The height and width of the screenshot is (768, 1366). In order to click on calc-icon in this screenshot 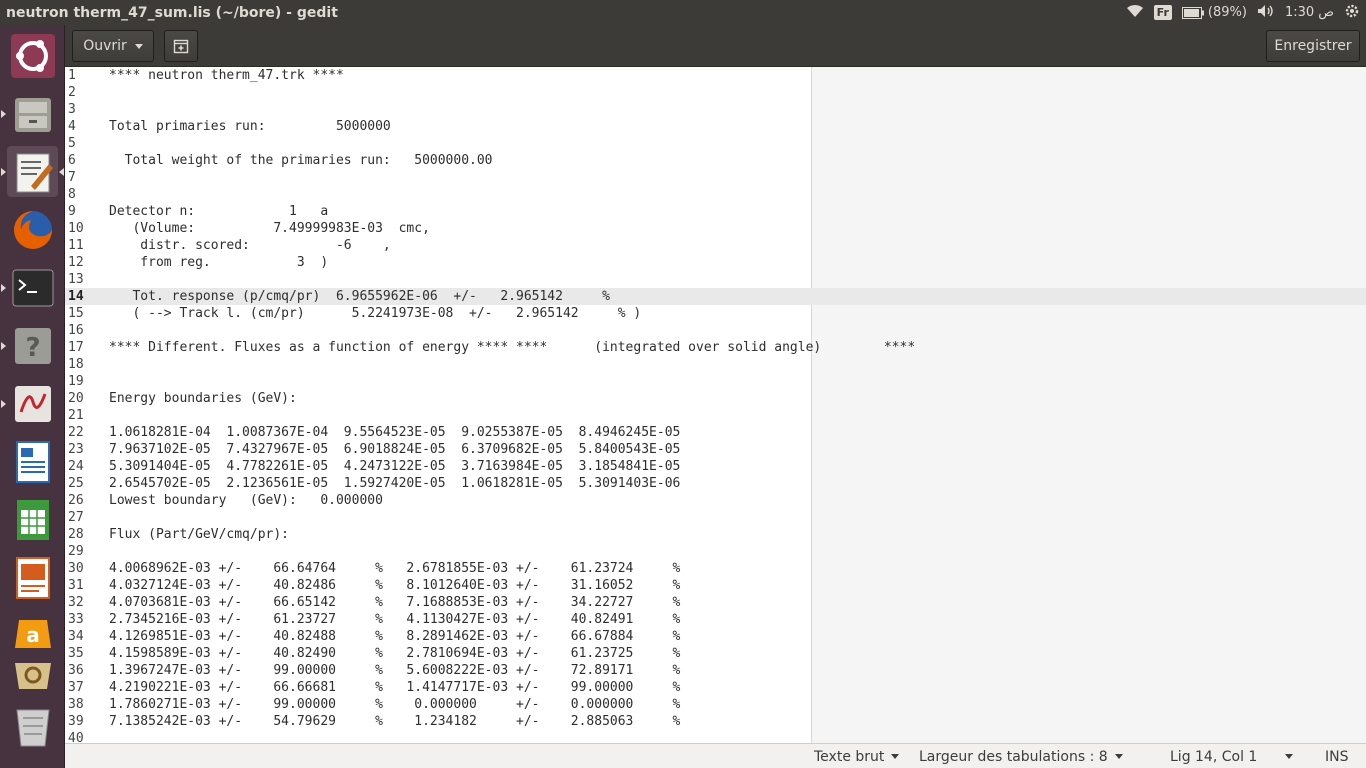, I will do `click(32, 519)`.